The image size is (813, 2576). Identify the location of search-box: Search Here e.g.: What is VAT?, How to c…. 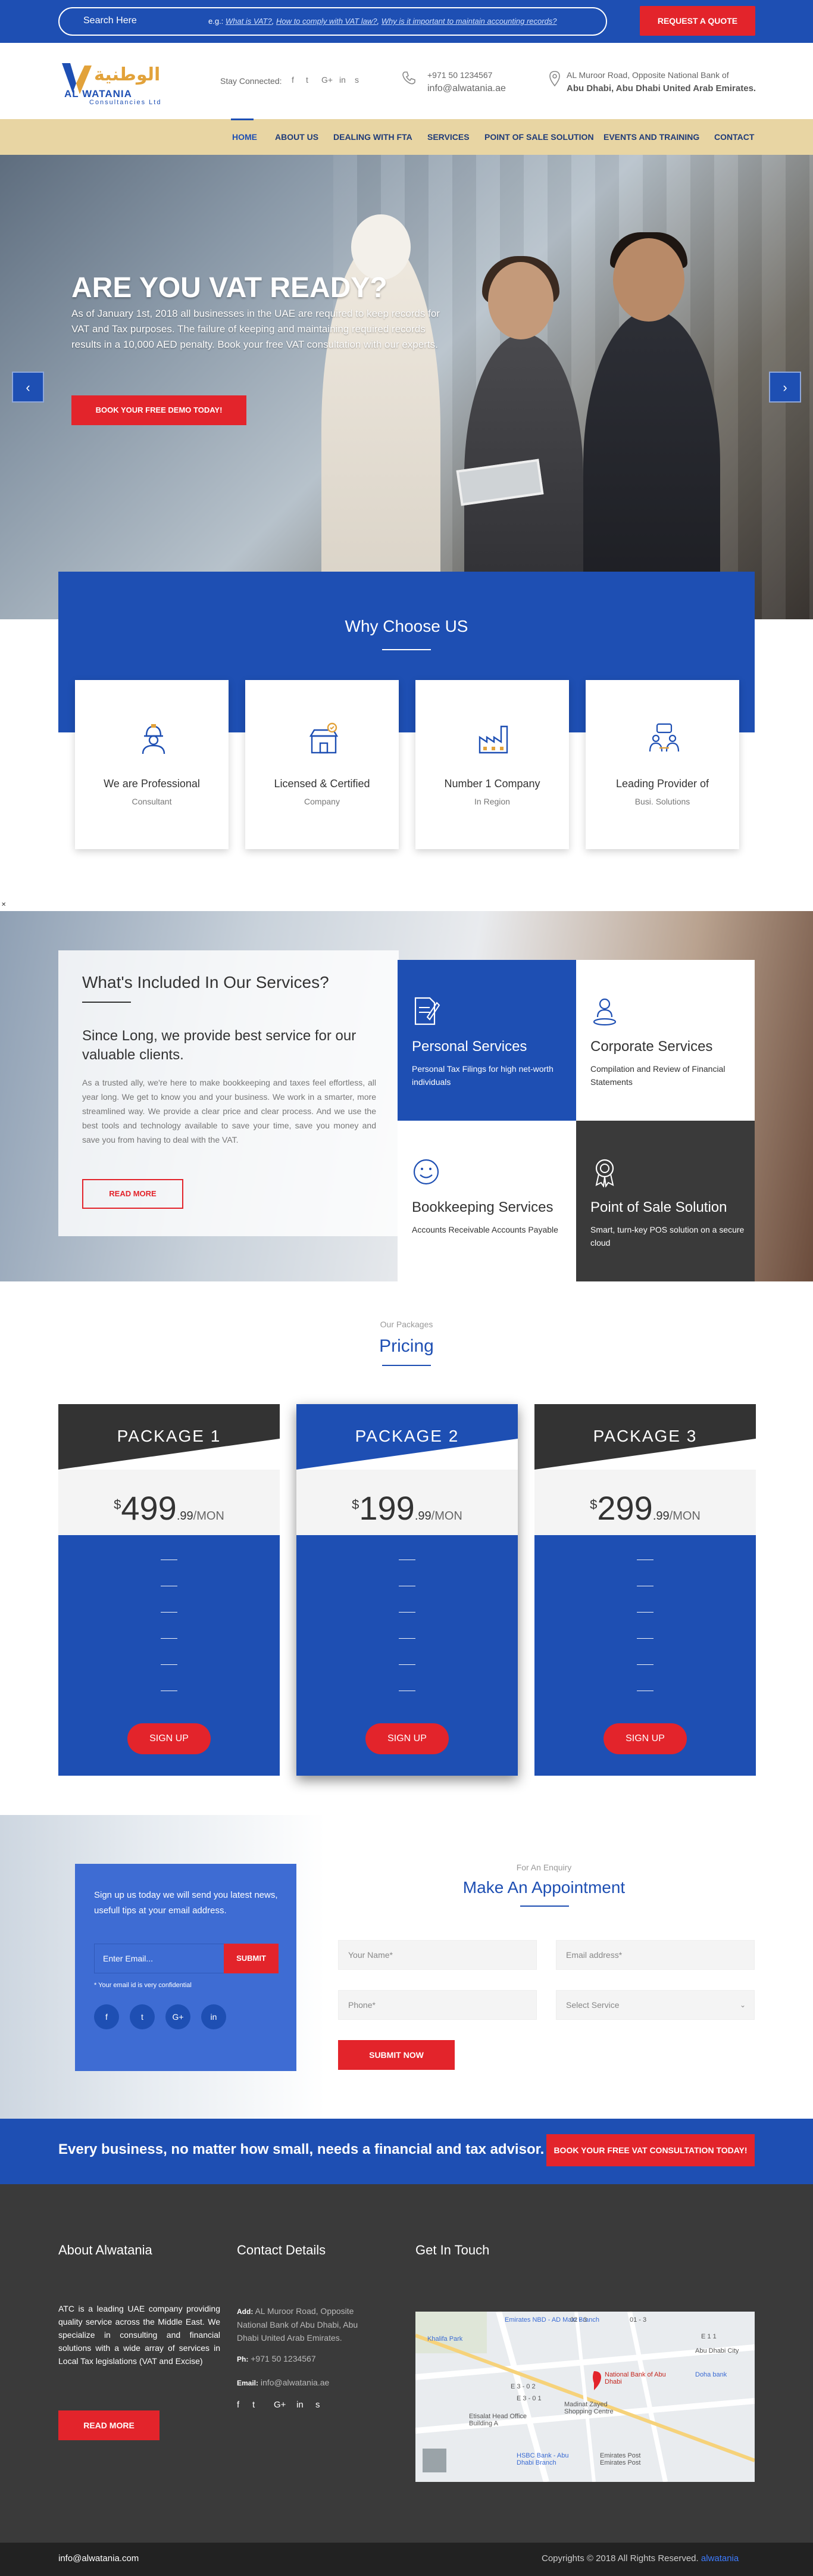
(332, 21).